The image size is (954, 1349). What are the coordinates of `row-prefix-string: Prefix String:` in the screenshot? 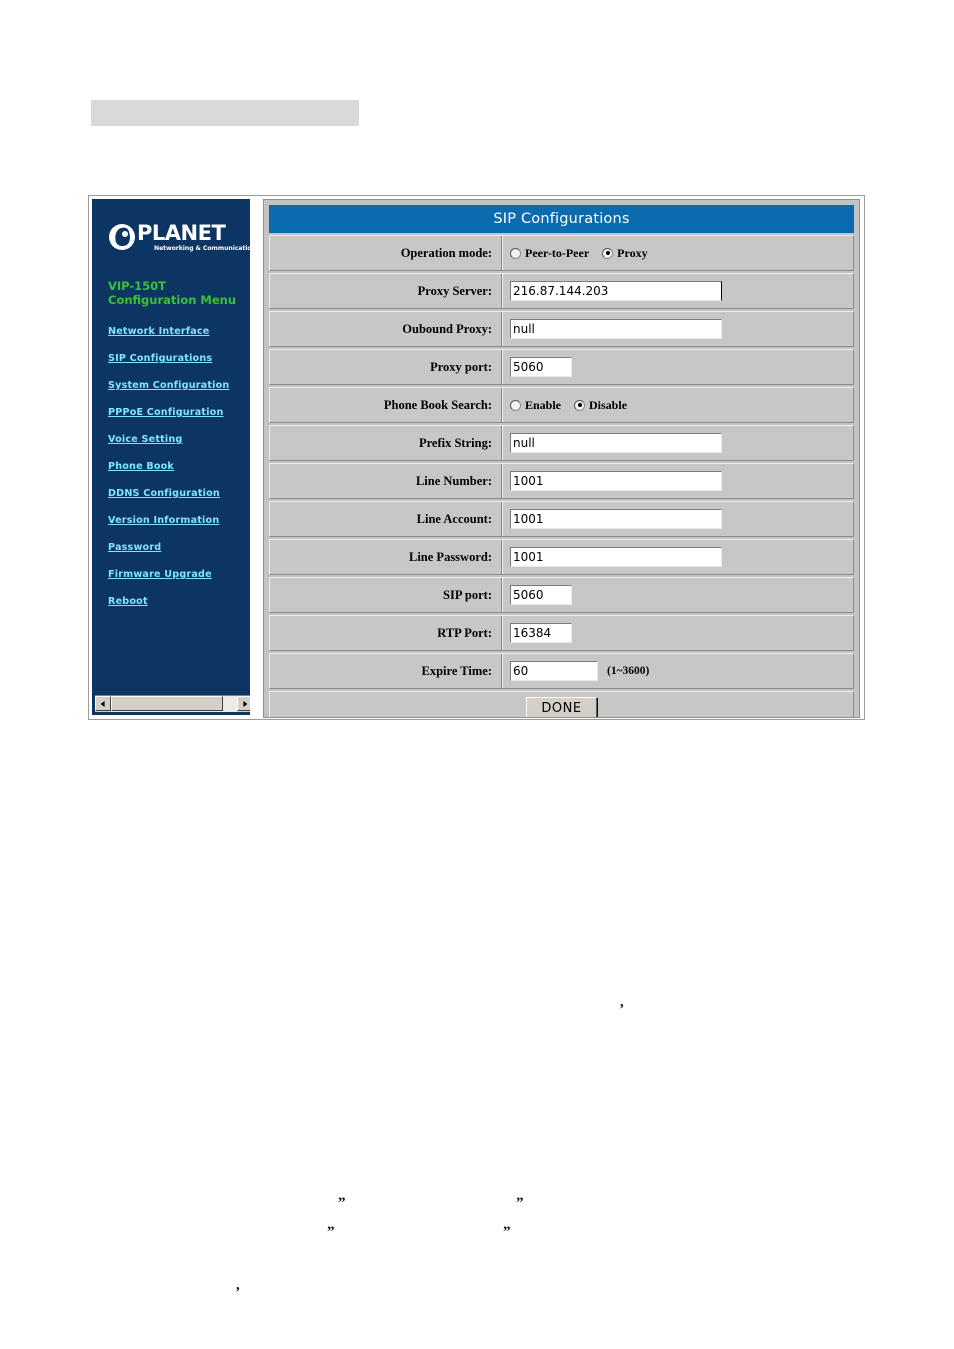 It's located at (561, 443).